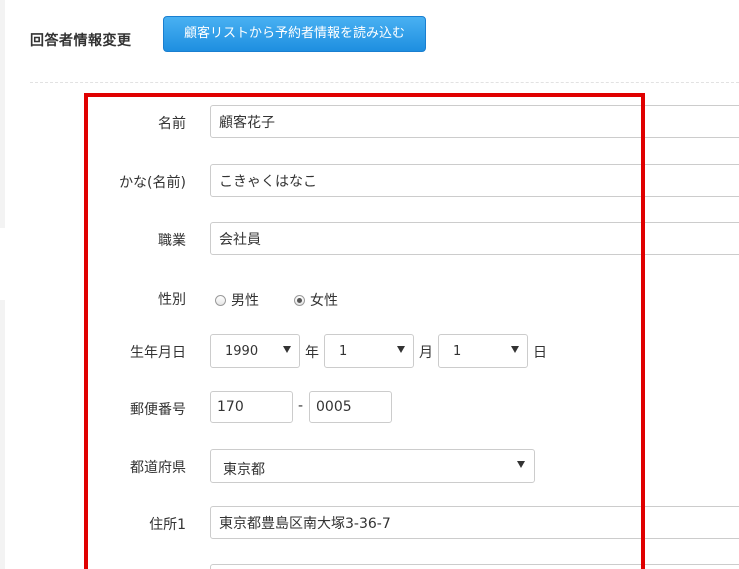 This screenshot has height=569, width=739. I want to click on kana-field, so click(474, 180).